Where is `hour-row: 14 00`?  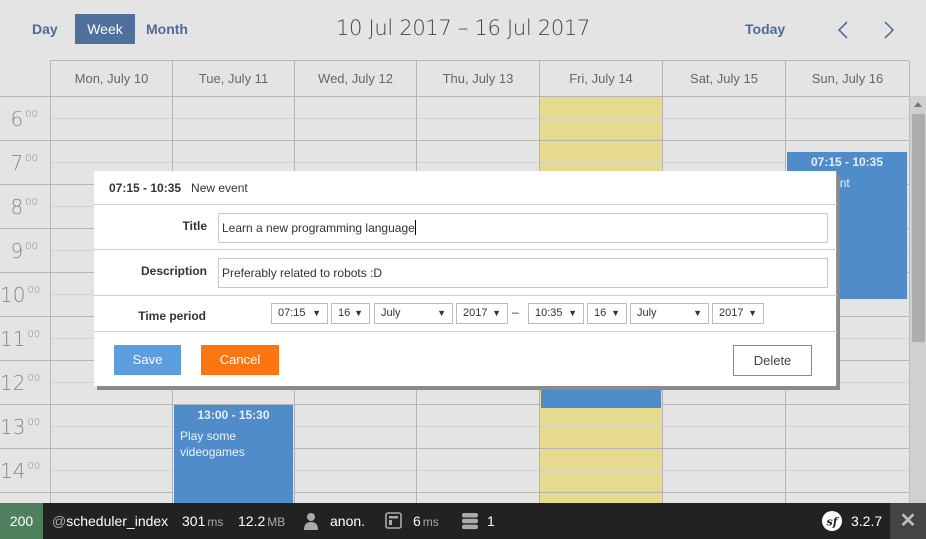 hour-row: 14 00 is located at coordinates (454, 471).